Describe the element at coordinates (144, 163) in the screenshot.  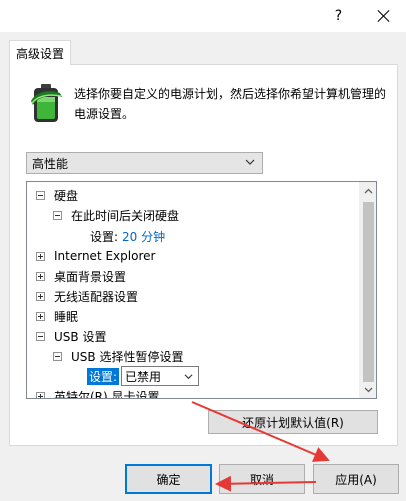
I see `power-plan-dropdown: 高性能` at that location.